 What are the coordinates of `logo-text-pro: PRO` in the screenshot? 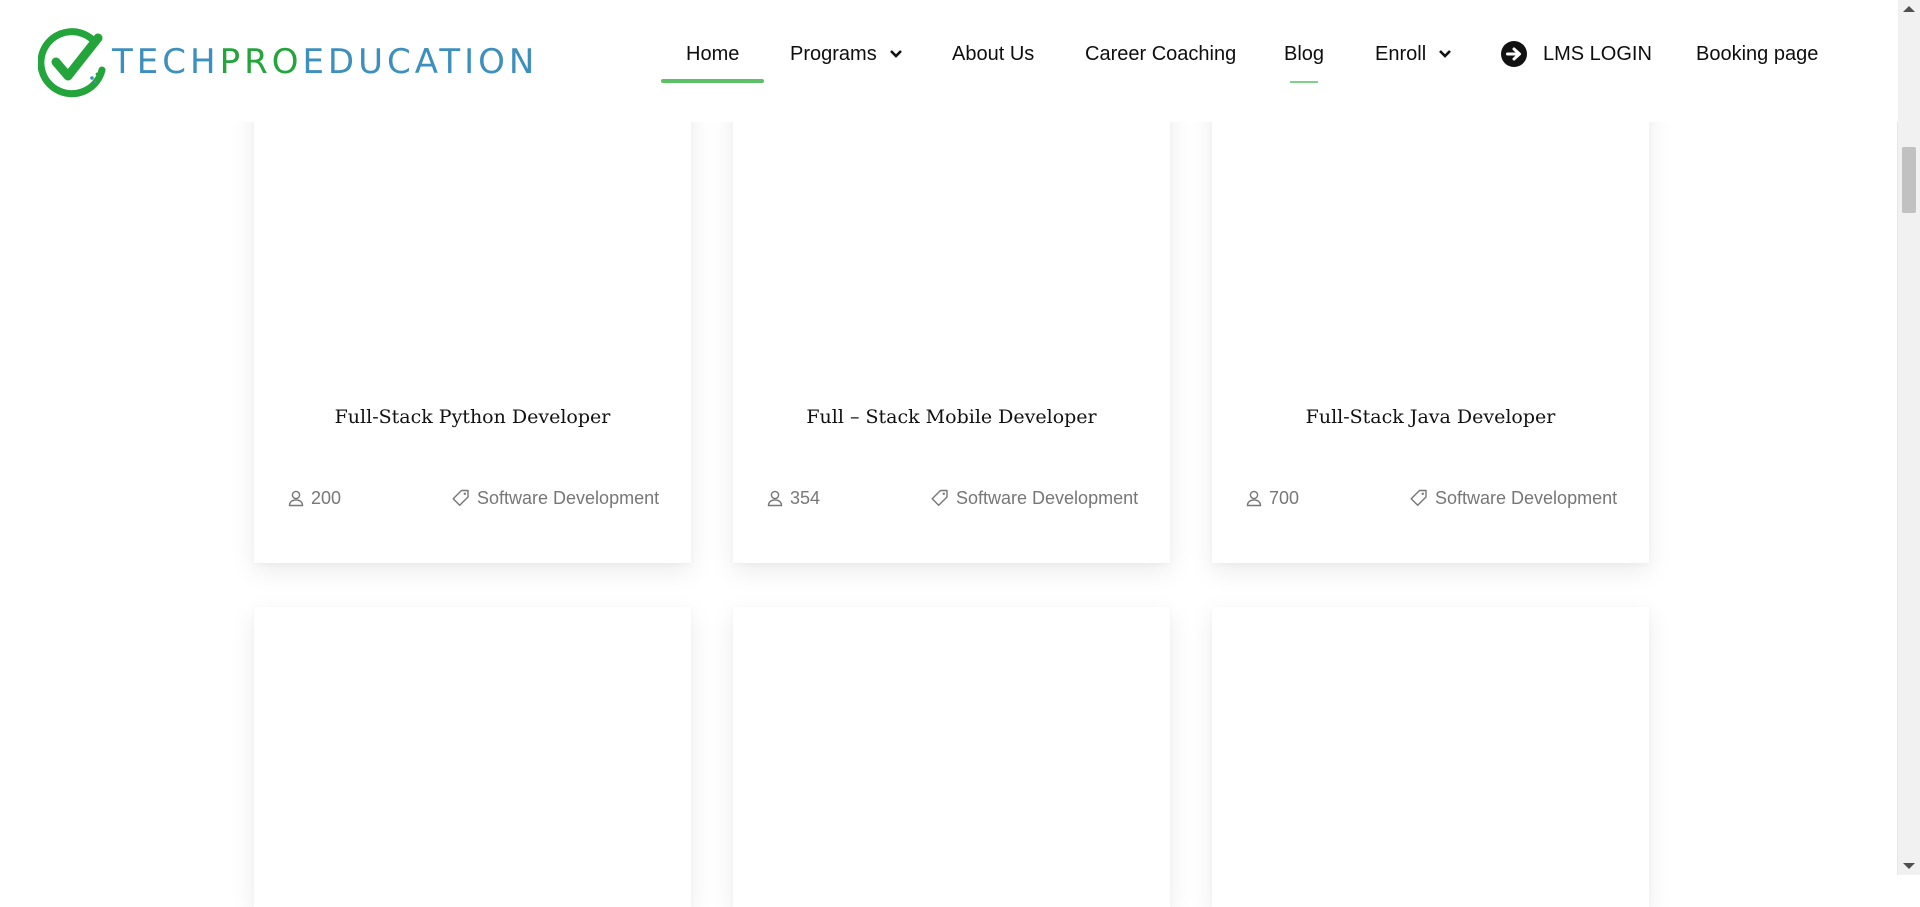 It's located at (261, 62).